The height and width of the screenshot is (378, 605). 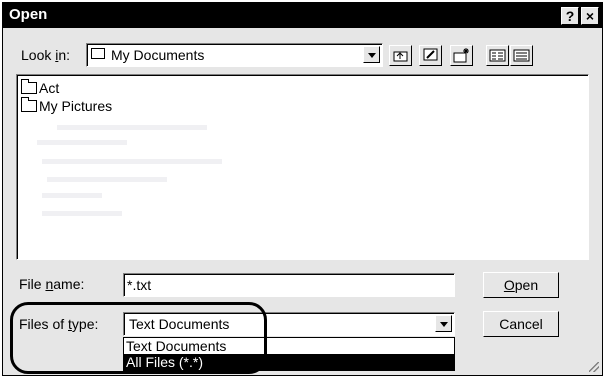 I want to click on dialog-title: Open, so click(x=28, y=14).